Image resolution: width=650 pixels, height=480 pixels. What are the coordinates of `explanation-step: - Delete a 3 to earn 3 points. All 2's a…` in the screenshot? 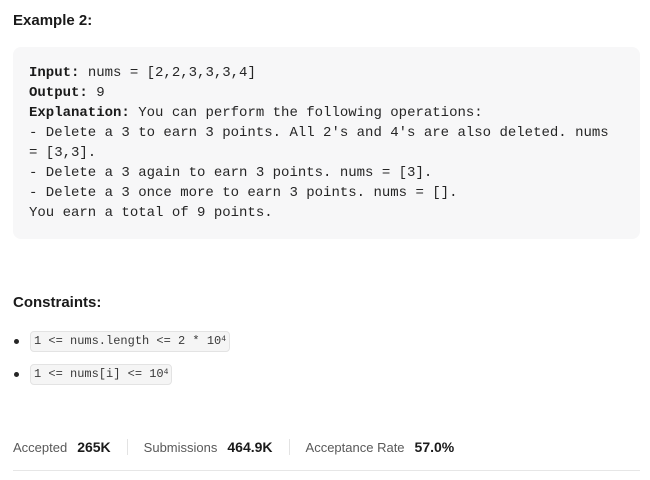 It's located at (319, 133).